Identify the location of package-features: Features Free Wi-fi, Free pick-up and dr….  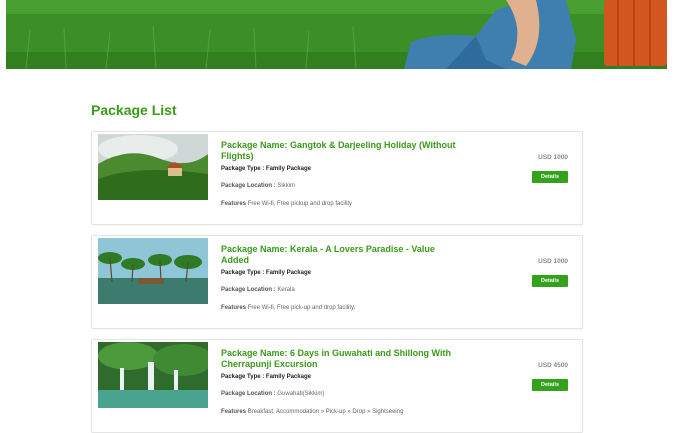
(288, 308).